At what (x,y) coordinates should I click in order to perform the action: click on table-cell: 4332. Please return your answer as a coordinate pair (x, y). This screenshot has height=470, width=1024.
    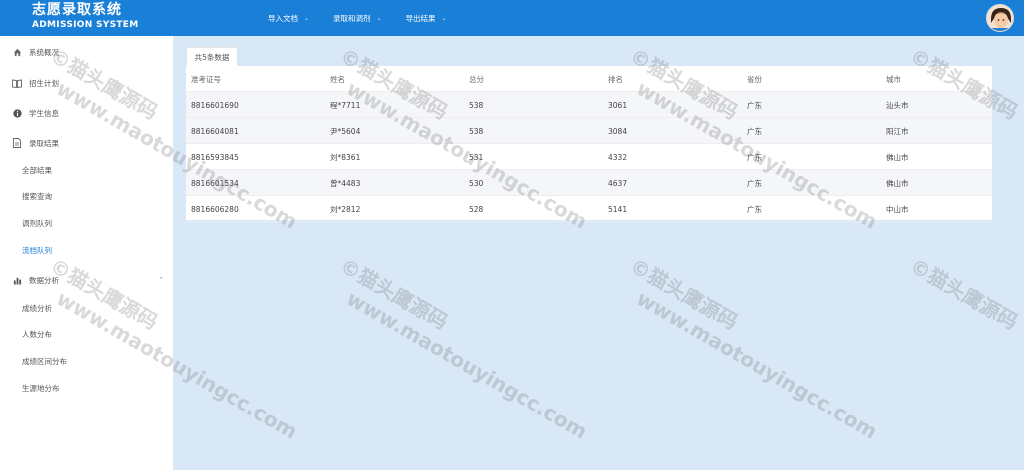
    Looking at the image, I should click on (618, 157).